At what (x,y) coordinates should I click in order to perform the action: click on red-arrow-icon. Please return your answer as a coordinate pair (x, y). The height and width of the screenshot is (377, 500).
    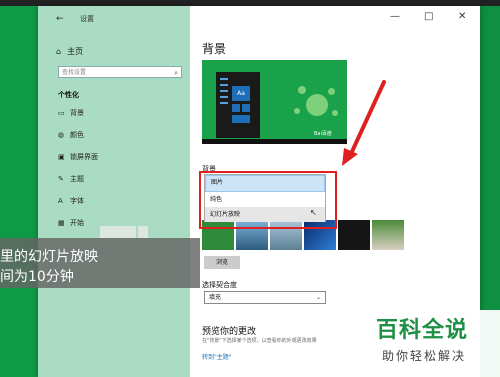
    Looking at the image, I should click on (364, 123).